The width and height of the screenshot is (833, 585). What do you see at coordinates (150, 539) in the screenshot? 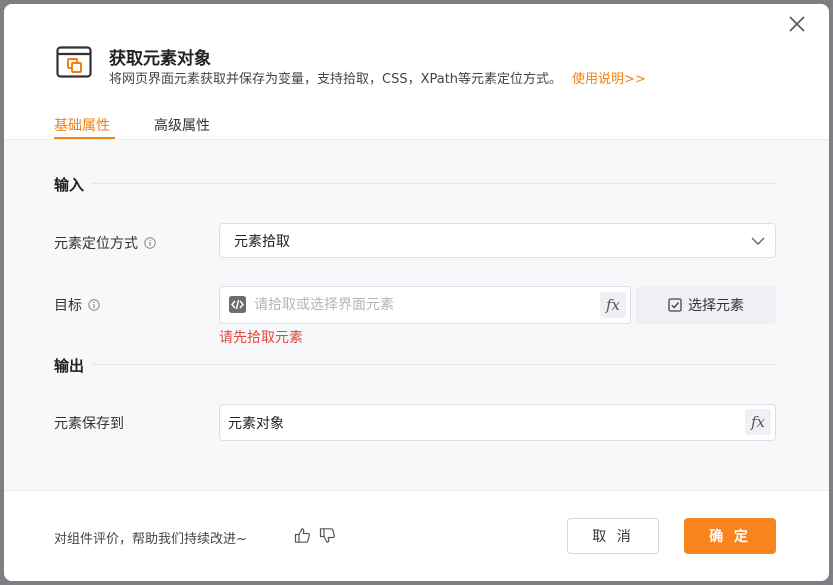
I see `feedback-text: 对组件评价，帮助我们持续改进~` at bounding box center [150, 539].